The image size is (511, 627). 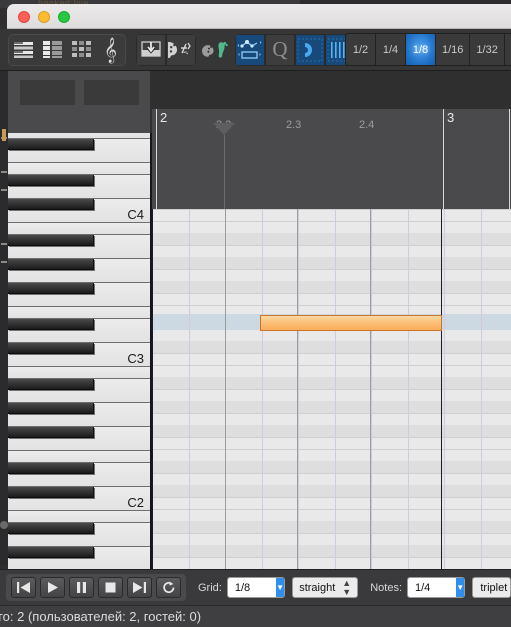 What do you see at coordinates (79, 229) in the screenshot?
I see `piano-key-B3` at bounding box center [79, 229].